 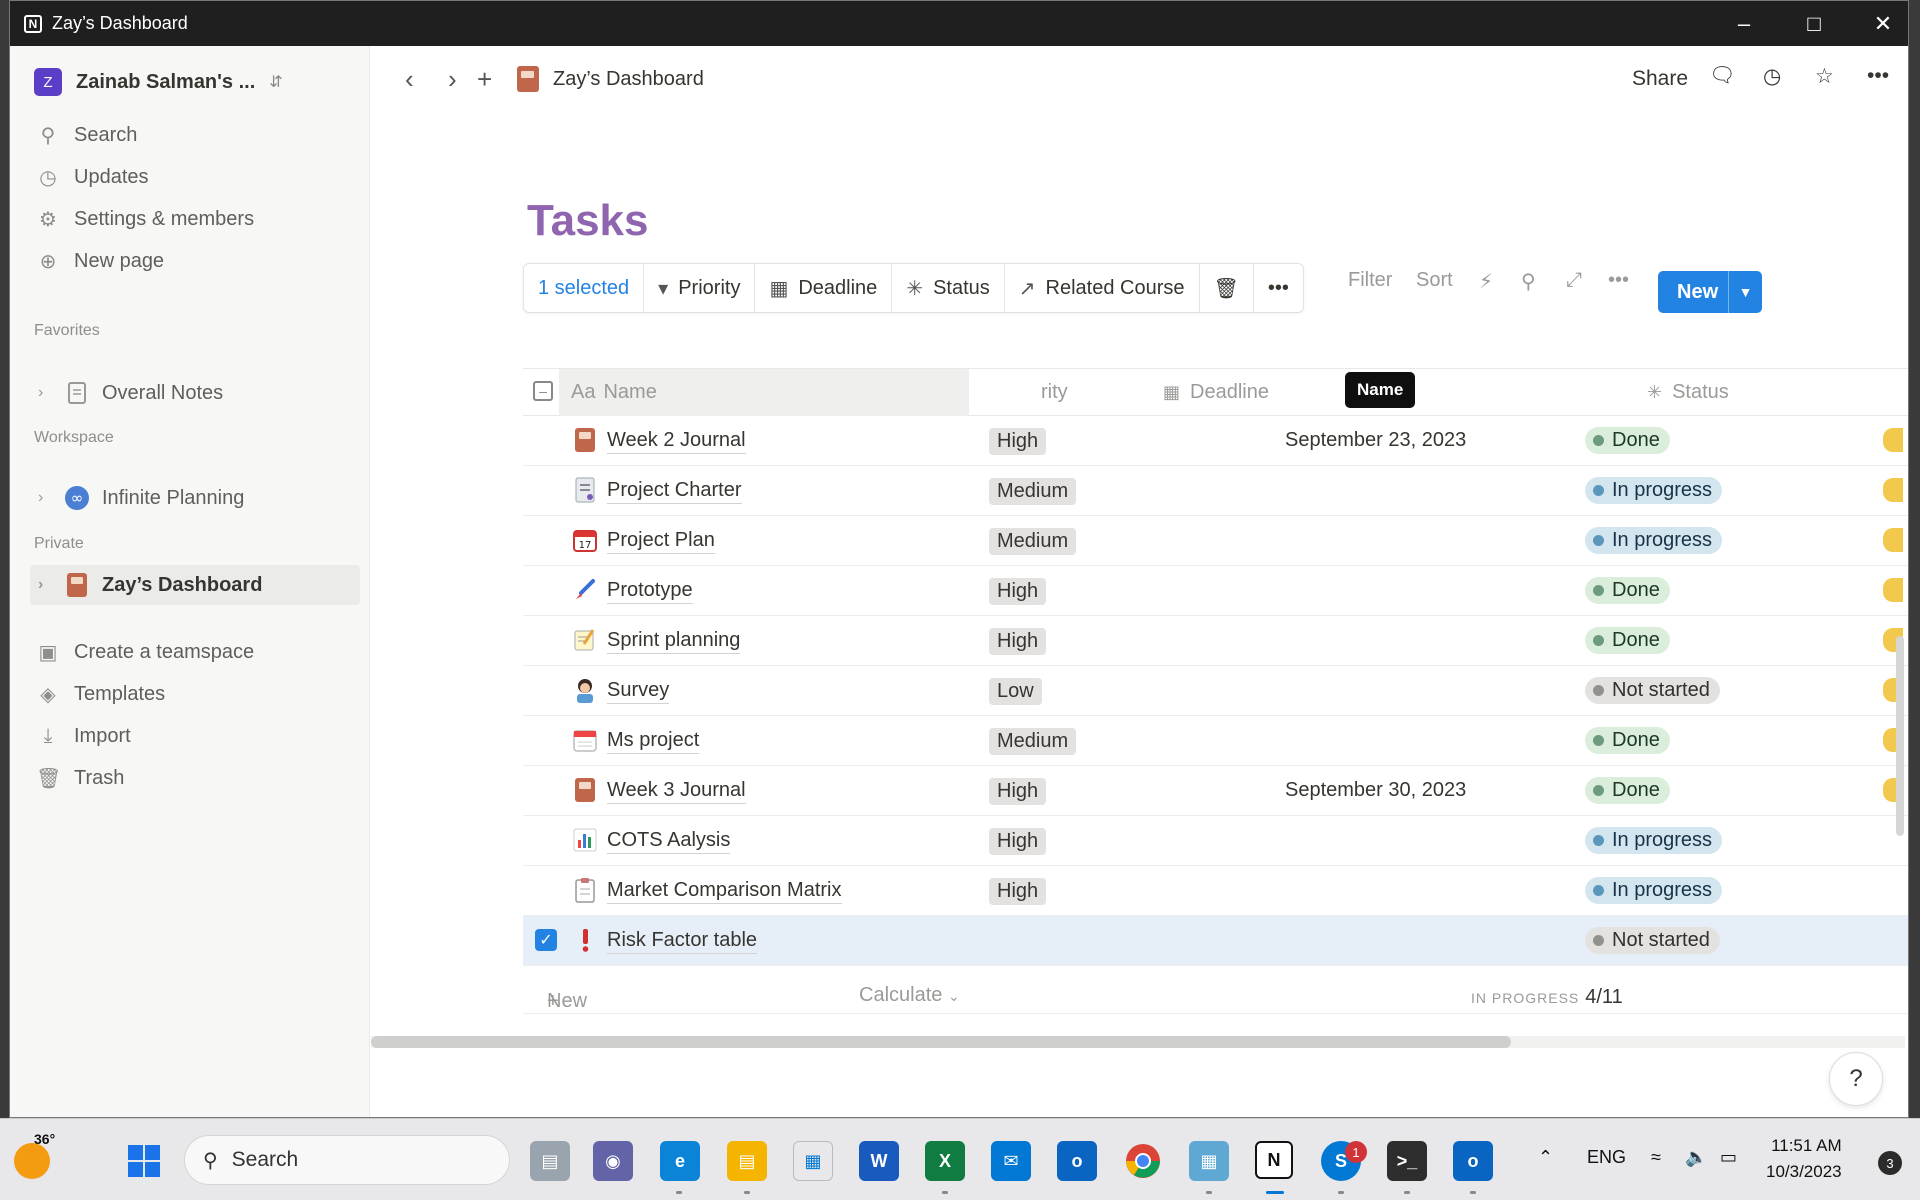 I want to click on task-name: Project Charter, so click(x=674, y=491).